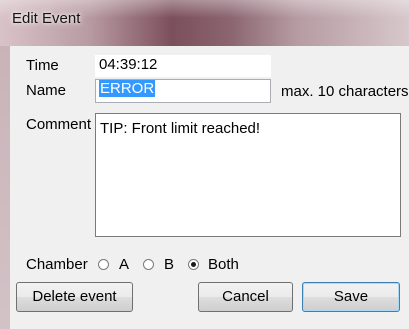 Image resolution: width=409 pixels, height=329 pixels. What do you see at coordinates (46, 18) in the screenshot?
I see `window-title: Edit Event` at bounding box center [46, 18].